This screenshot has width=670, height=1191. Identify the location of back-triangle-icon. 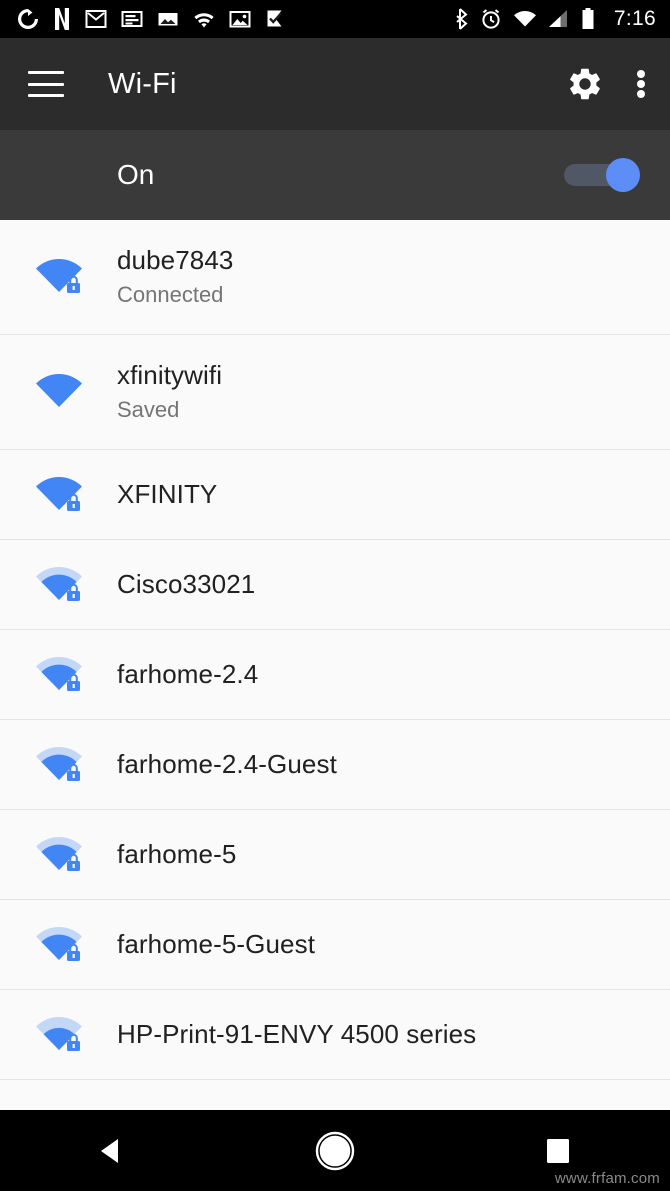
(109, 1150).